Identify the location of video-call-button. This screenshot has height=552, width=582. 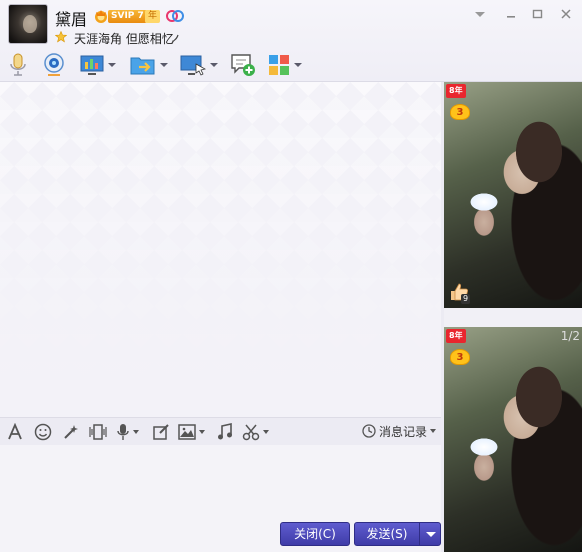
(54, 65).